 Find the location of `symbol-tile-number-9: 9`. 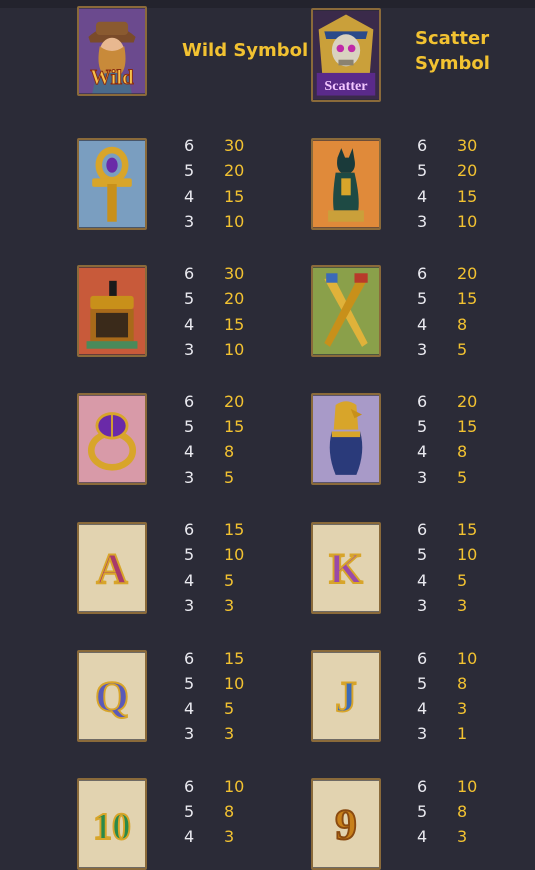

symbol-tile-number-9: 9 is located at coordinates (346, 824).